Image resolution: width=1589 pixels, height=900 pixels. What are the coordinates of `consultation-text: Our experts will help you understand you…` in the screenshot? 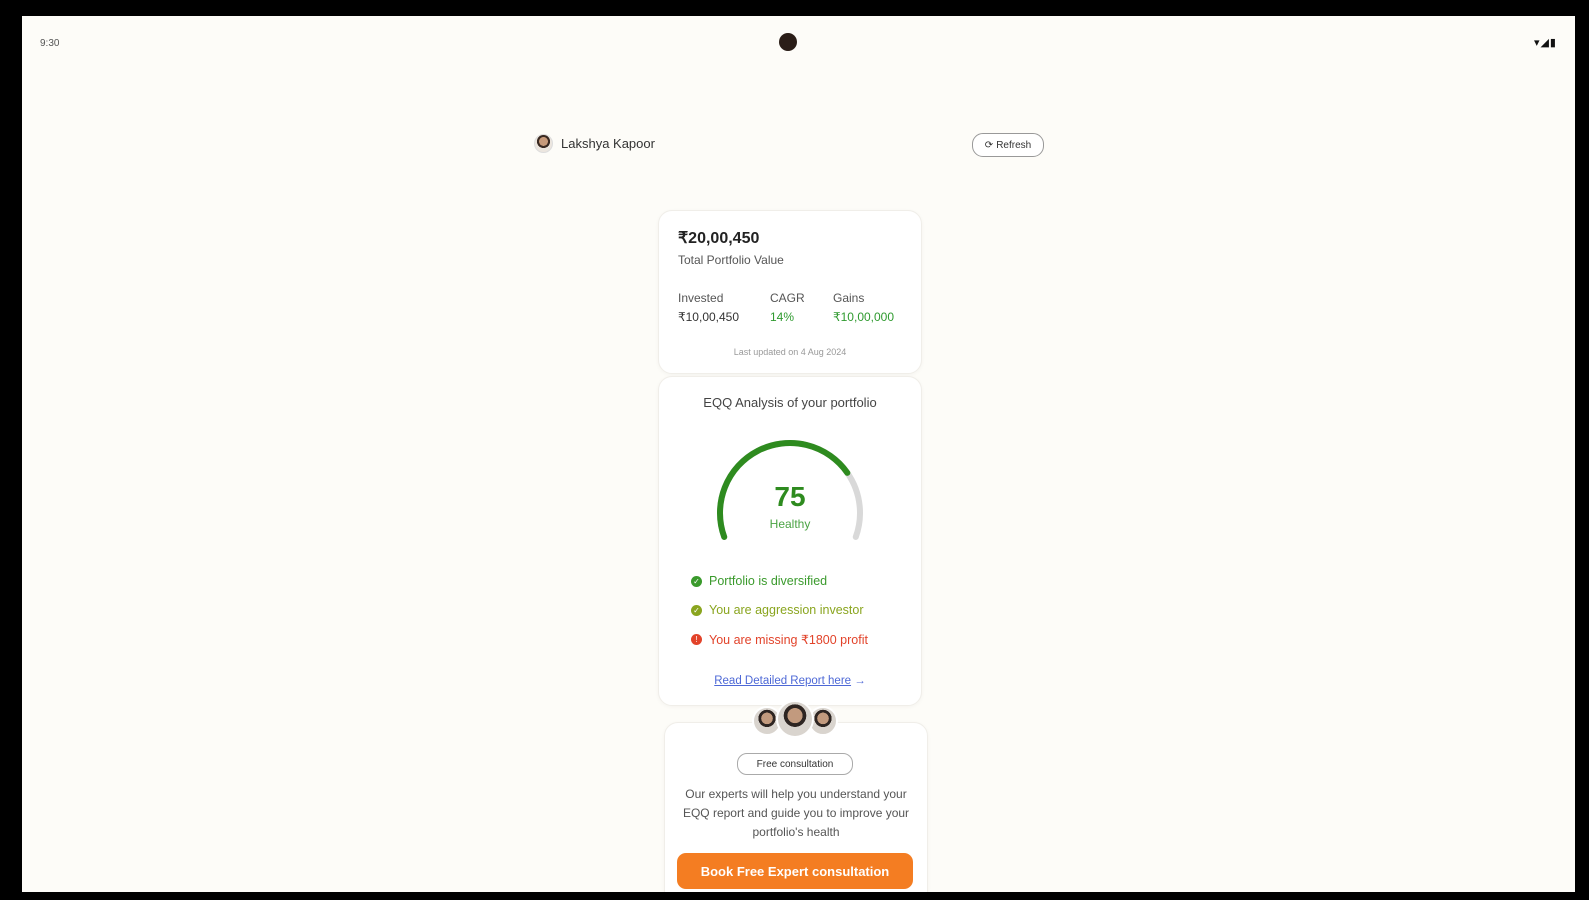 It's located at (796, 813).